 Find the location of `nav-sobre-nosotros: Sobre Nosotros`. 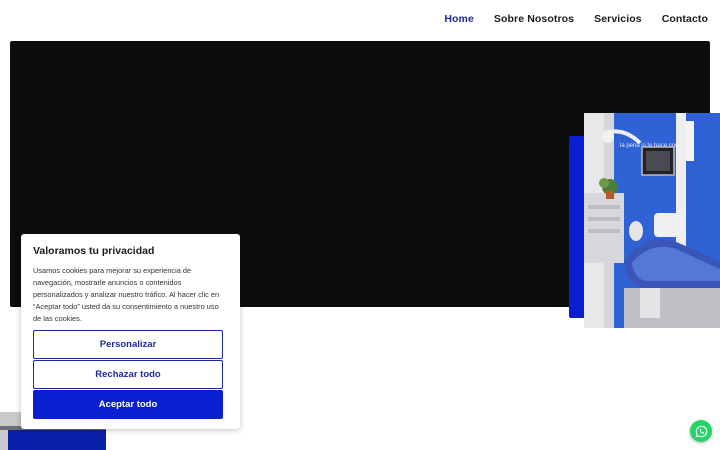

nav-sobre-nosotros: Sobre Nosotros is located at coordinates (534, 19).